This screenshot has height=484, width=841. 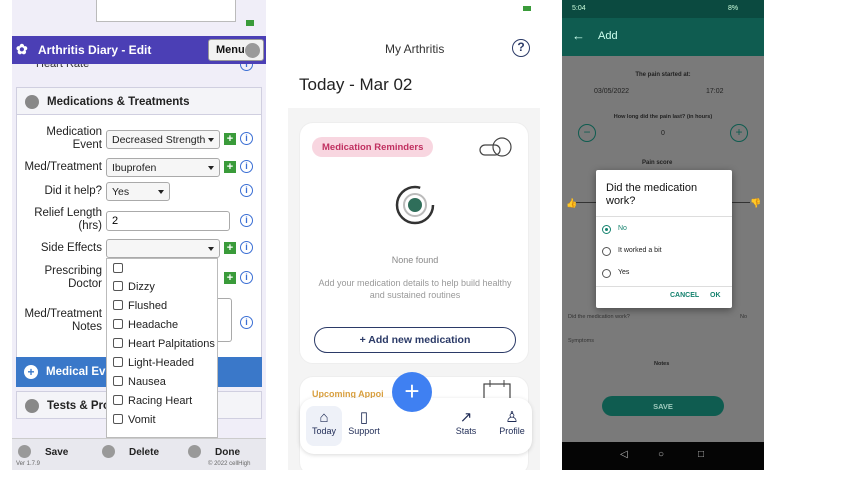 I want to click on option-racing-heart: Racing Heart, so click(x=152, y=401).